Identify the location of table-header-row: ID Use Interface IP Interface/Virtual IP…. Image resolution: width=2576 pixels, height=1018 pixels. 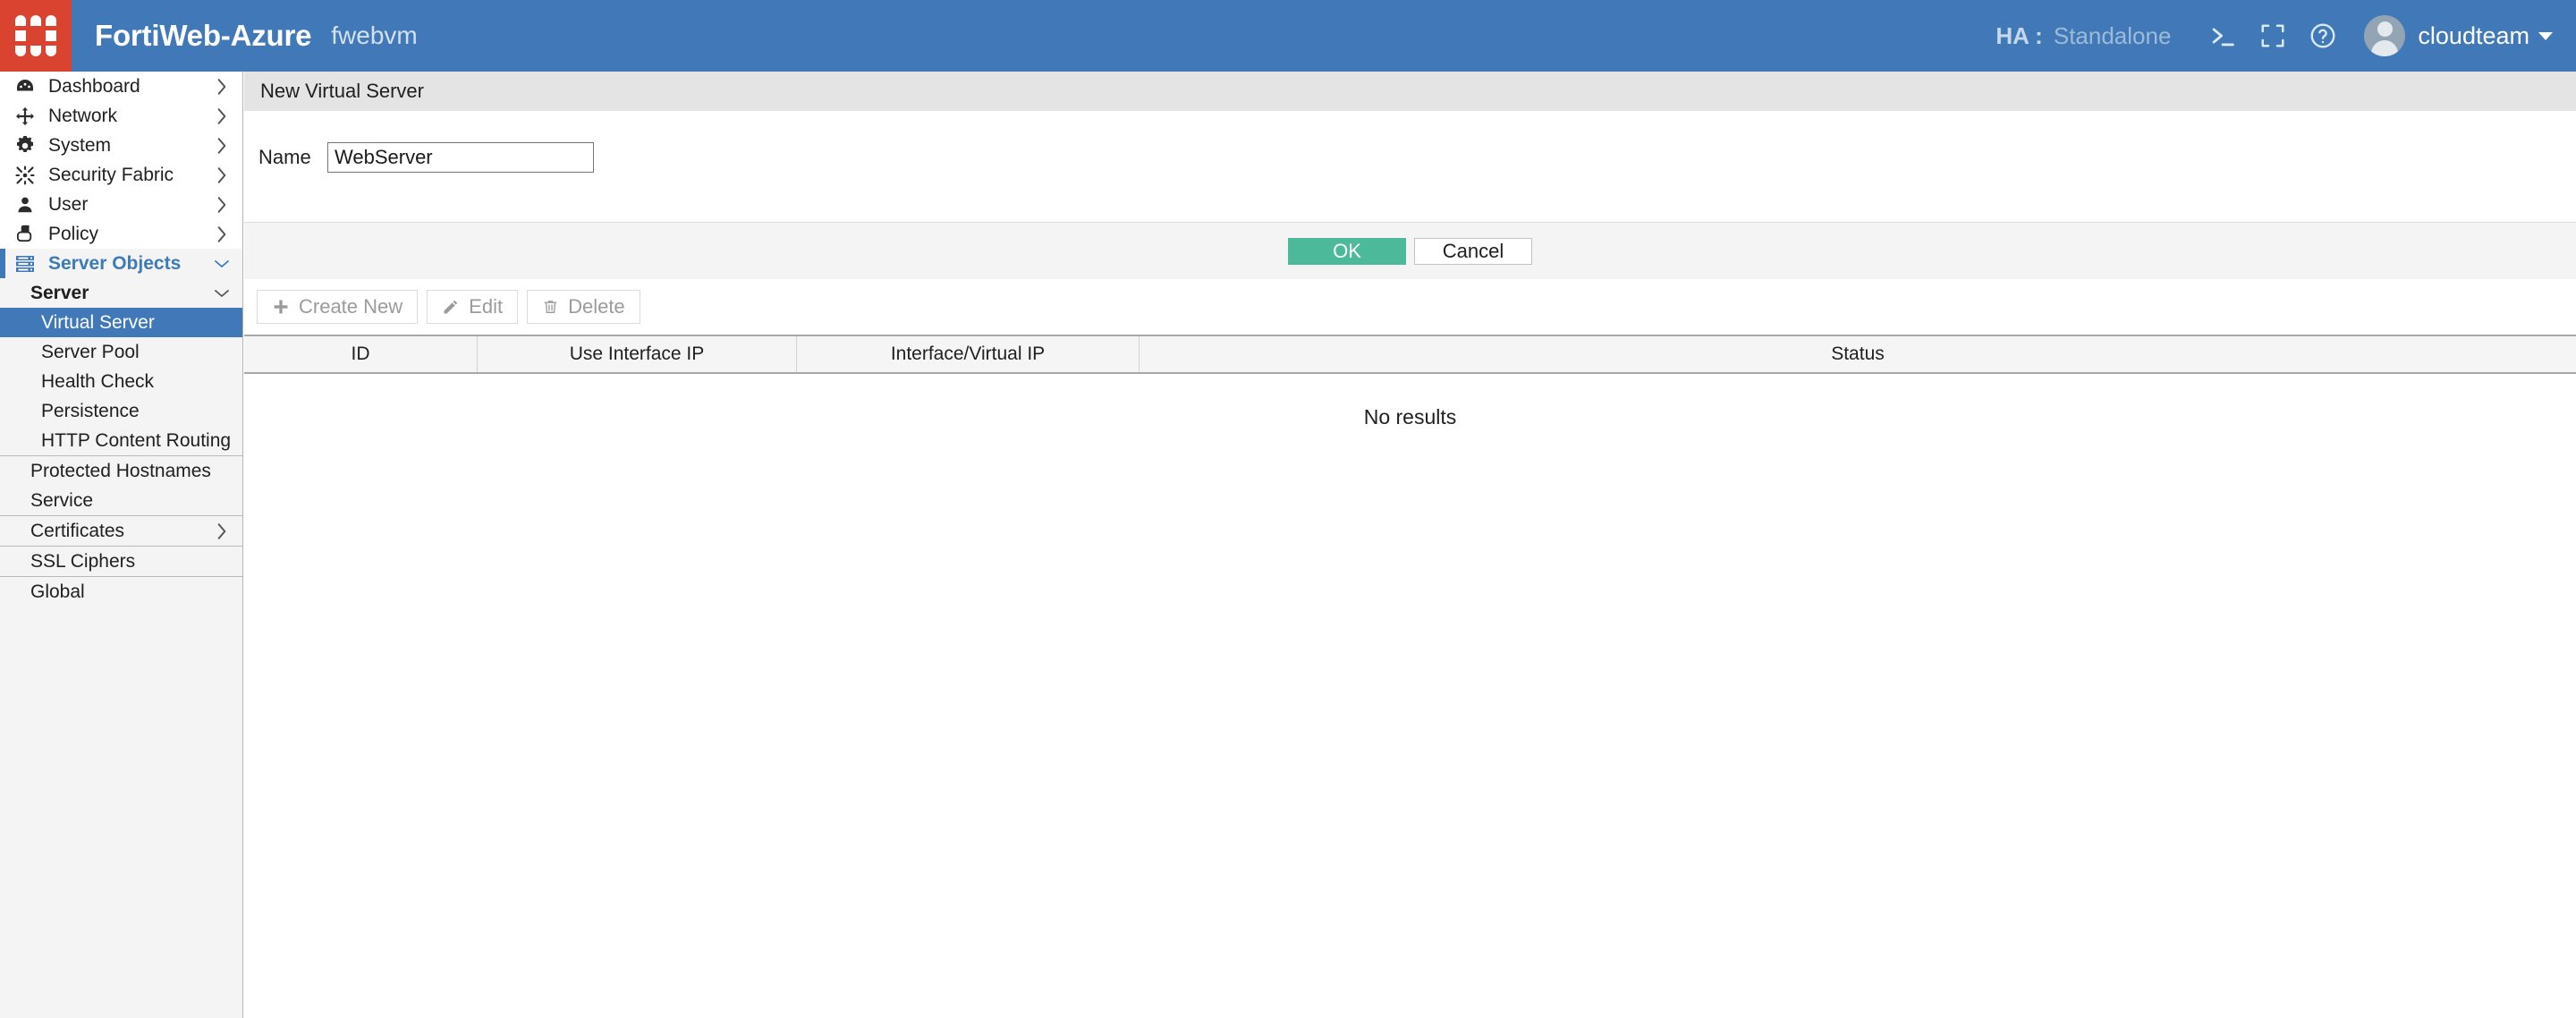
(1410, 354).